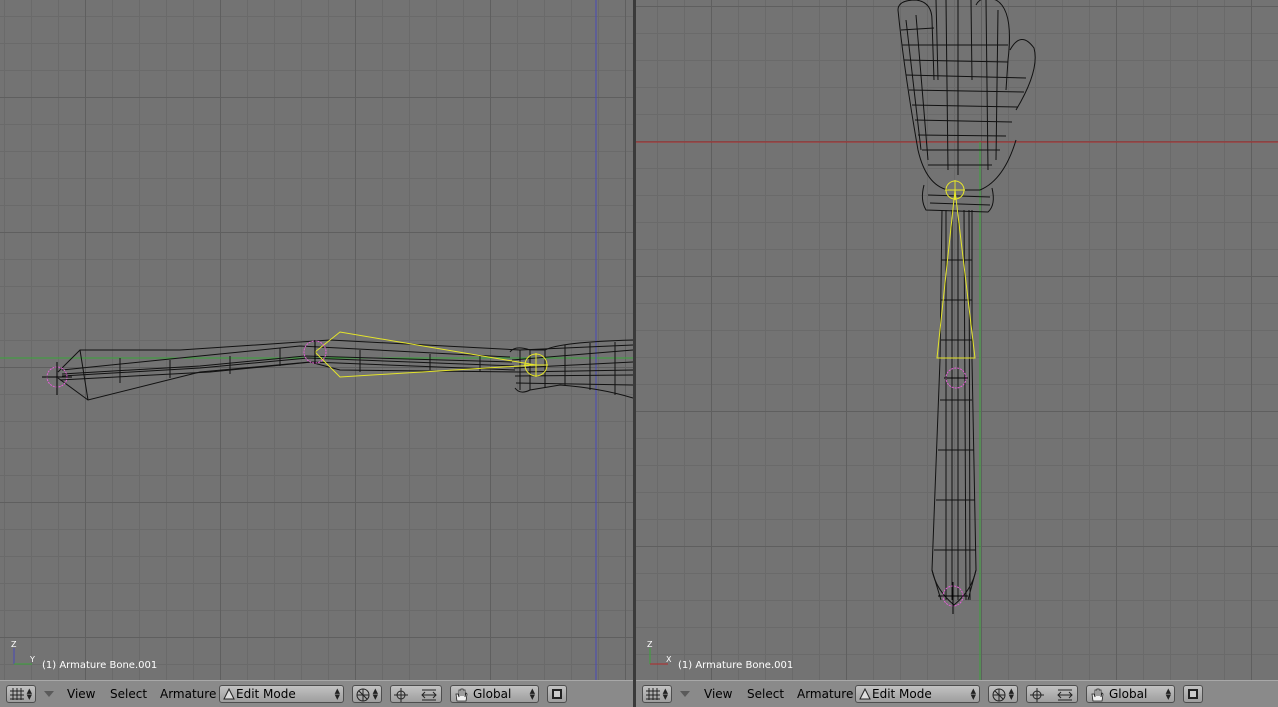 The height and width of the screenshot is (707, 1278). I want to click on left-viewport-header: ▲ ▼ View Select Armature Edit Mode ▲ ▼ ▲ ▼, so click(316, 693).